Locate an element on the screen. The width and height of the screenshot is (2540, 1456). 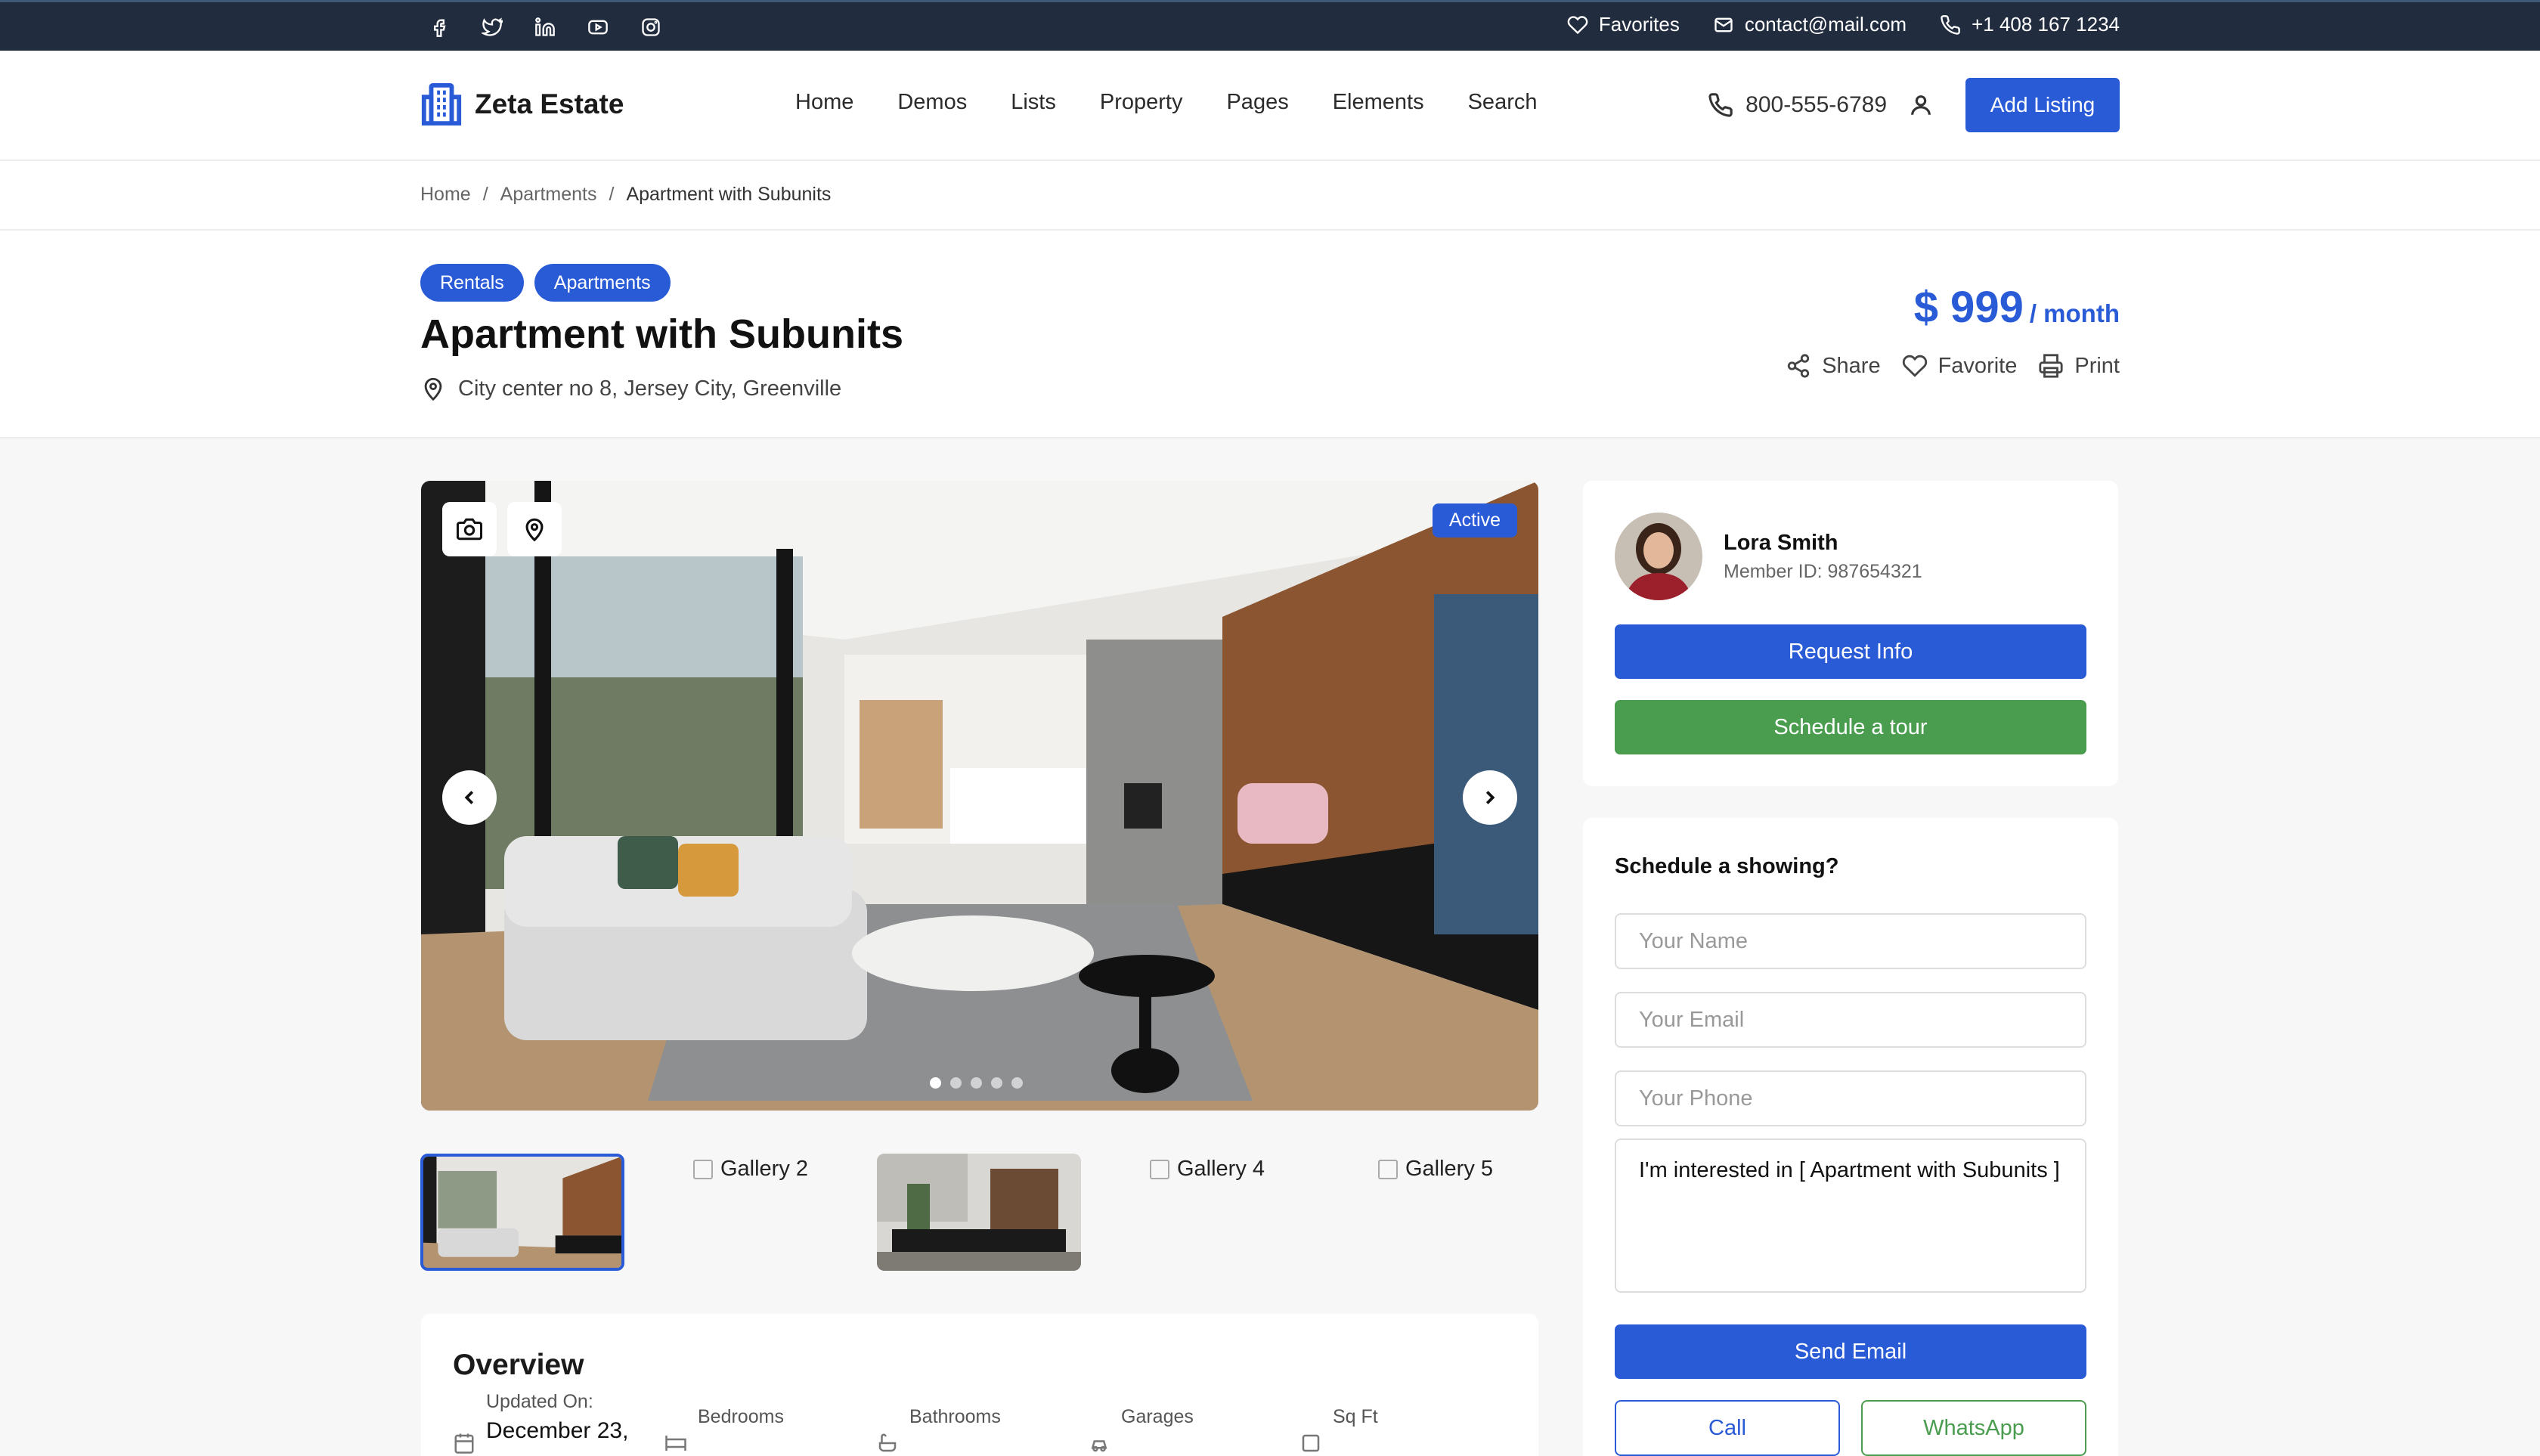
listing-price: $ 999/ month is located at coordinates (2017, 307).